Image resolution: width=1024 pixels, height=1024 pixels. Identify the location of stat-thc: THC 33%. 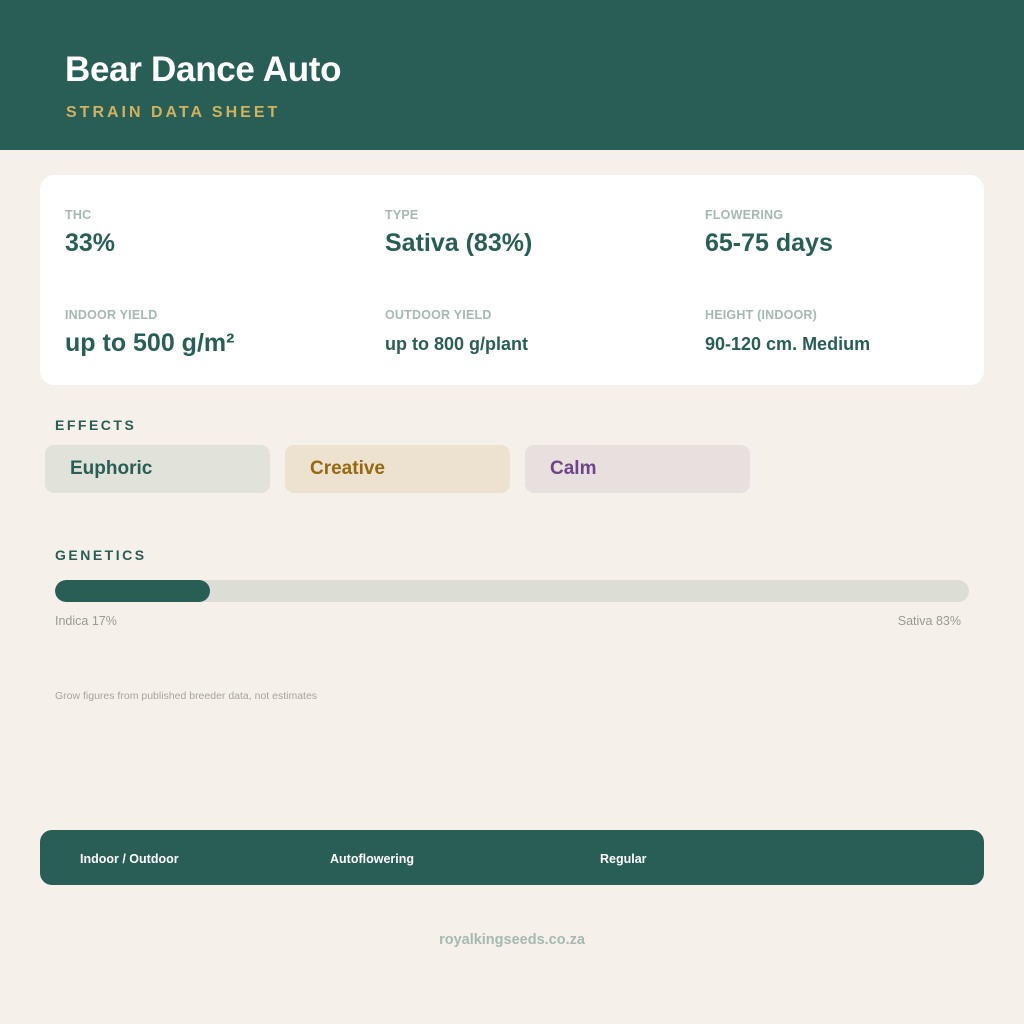
(90, 233).